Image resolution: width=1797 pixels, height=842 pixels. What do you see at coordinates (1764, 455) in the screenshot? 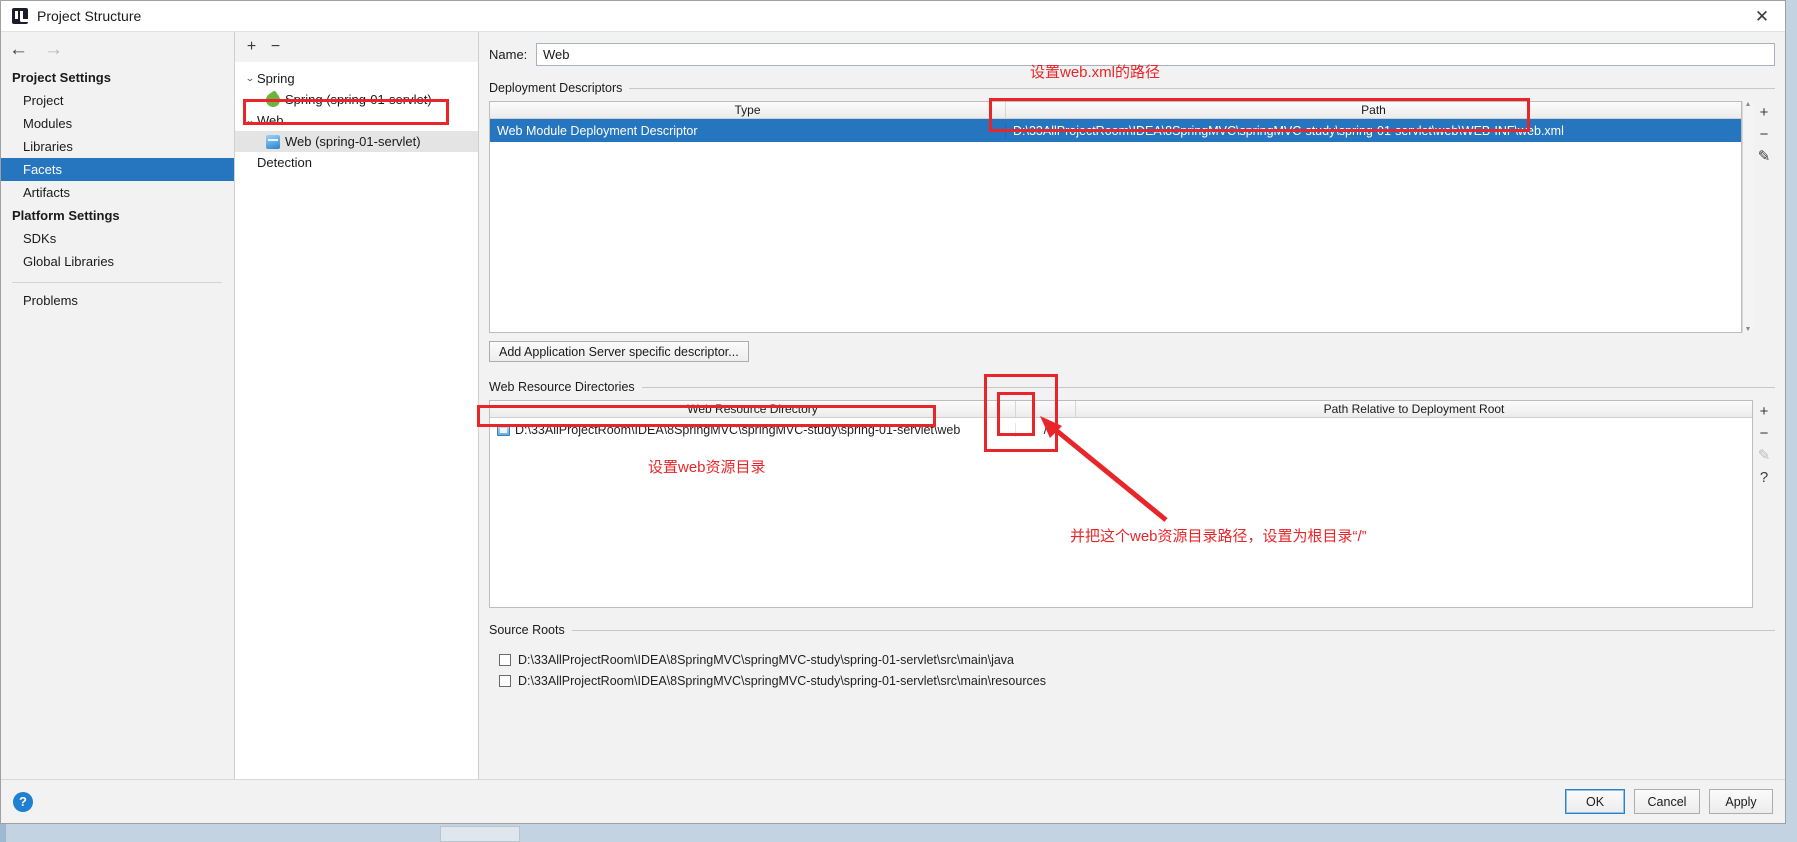
I see `edit-resource-dir-button: ✎` at bounding box center [1764, 455].